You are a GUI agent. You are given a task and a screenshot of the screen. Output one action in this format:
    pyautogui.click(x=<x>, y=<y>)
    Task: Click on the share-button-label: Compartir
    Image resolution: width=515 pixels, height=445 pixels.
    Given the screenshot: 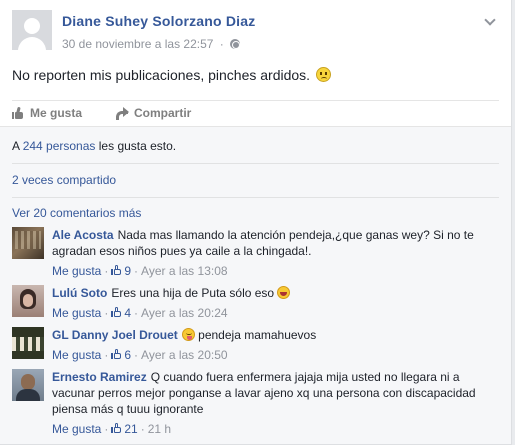 What is the action you would take?
    pyautogui.click(x=163, y=113)
    